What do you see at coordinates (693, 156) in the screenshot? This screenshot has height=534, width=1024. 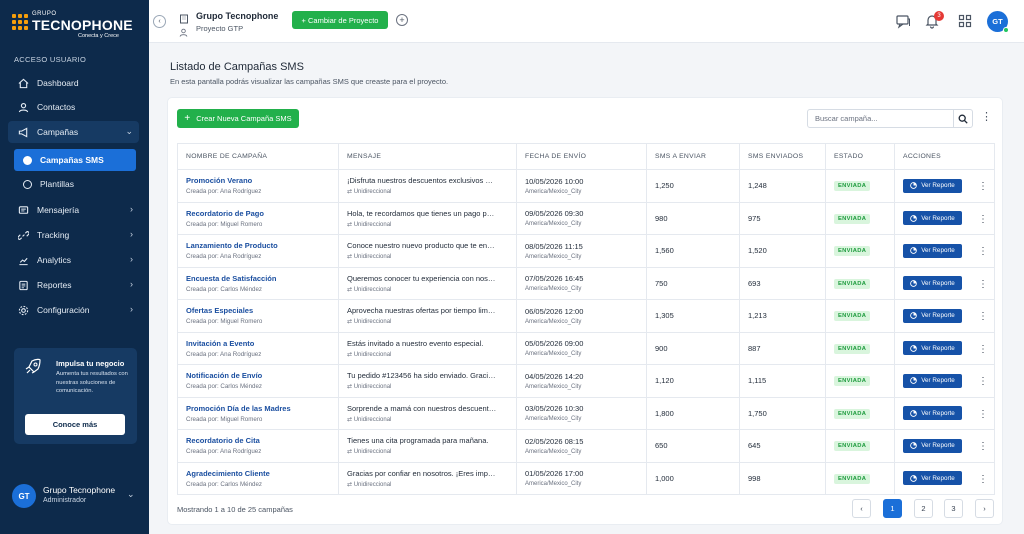 I see `column-header: SMS A ENVIAR` at bounding box center [693, 156].